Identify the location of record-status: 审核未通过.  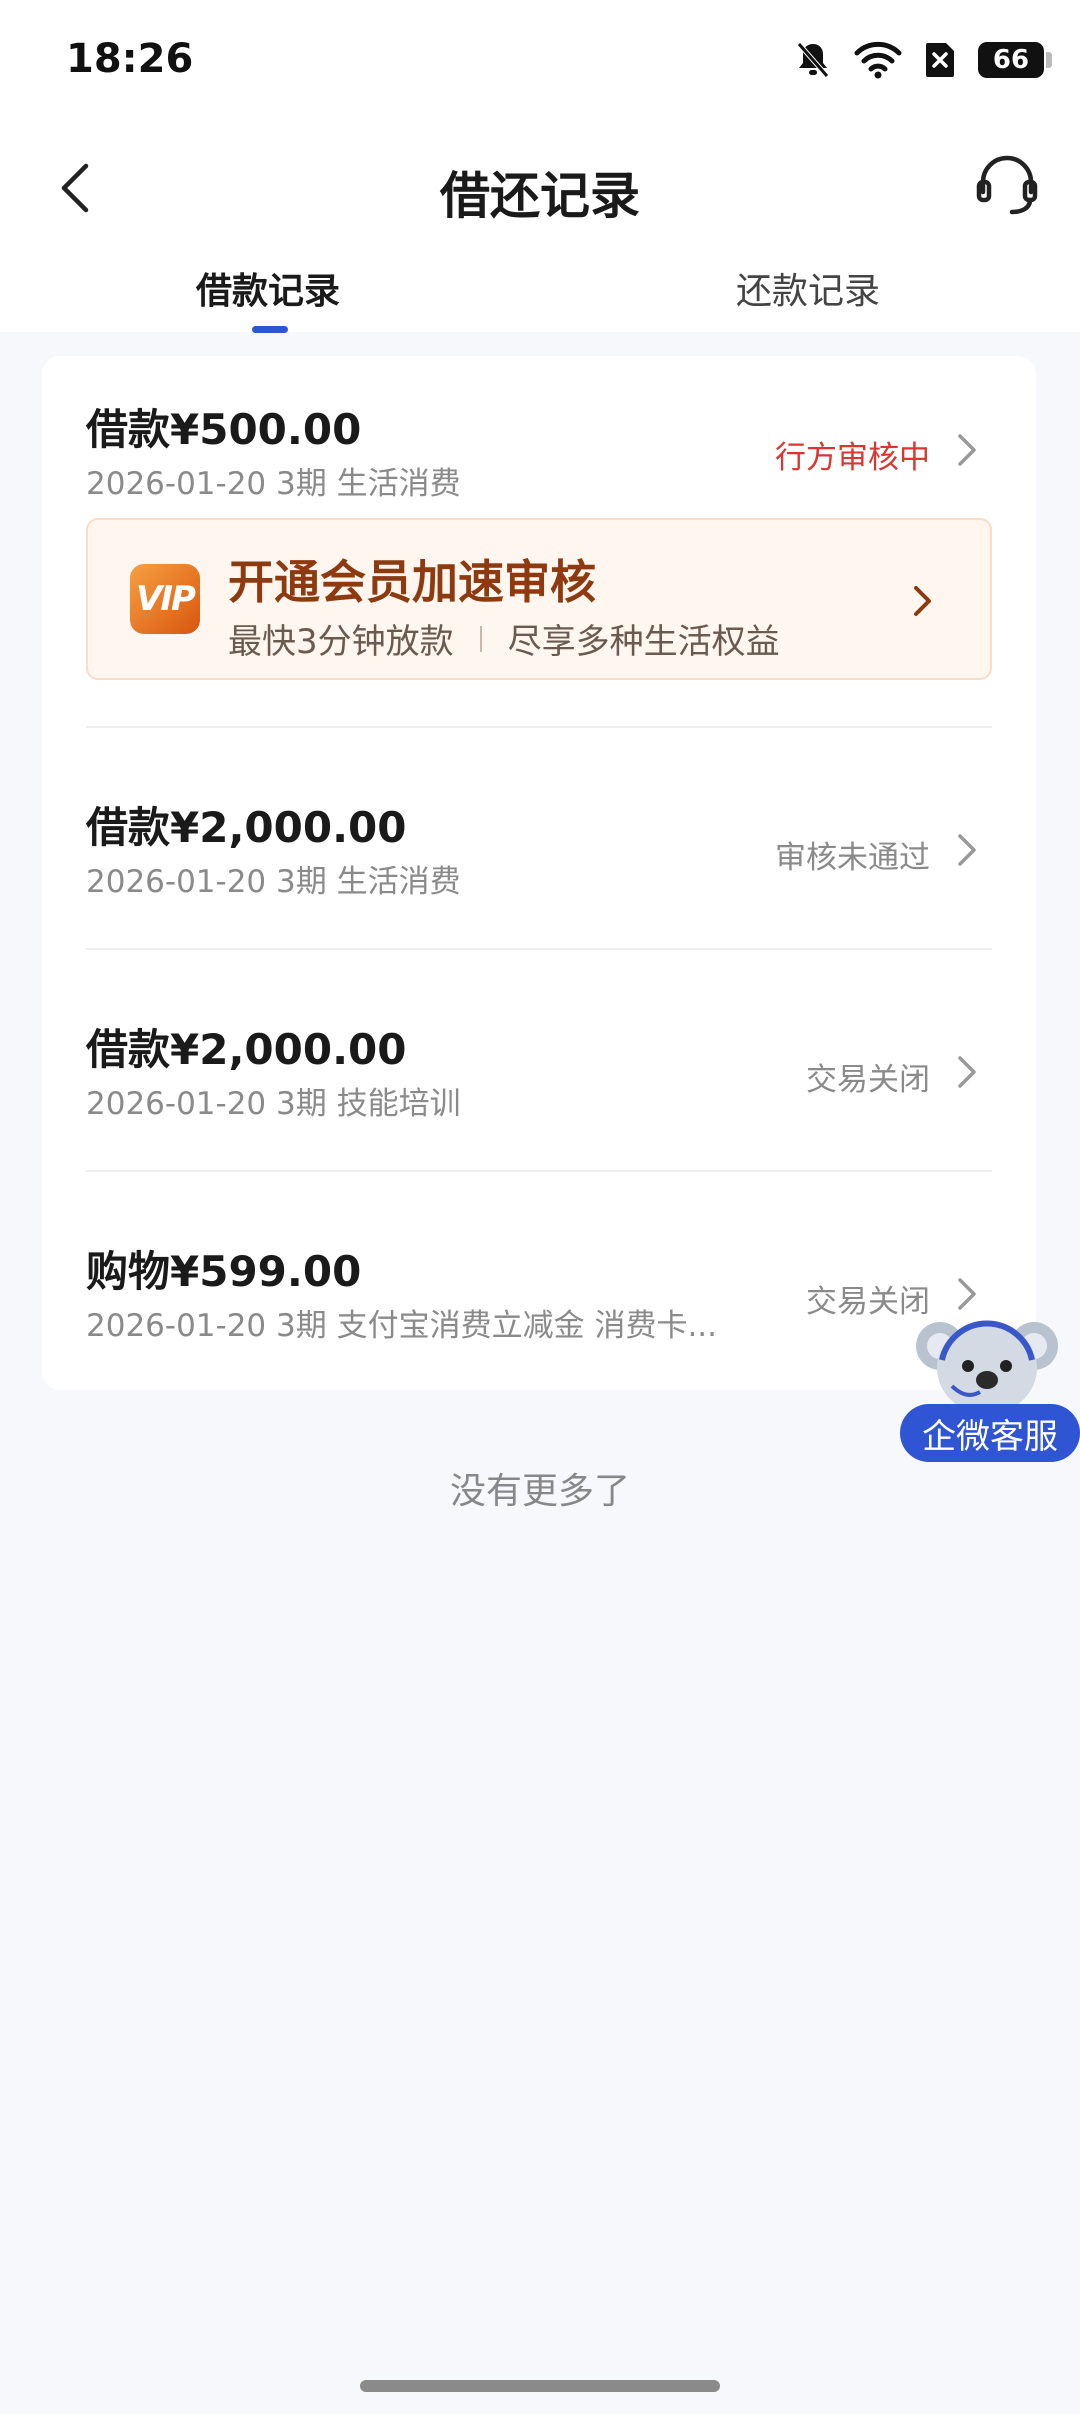
(852, 858).